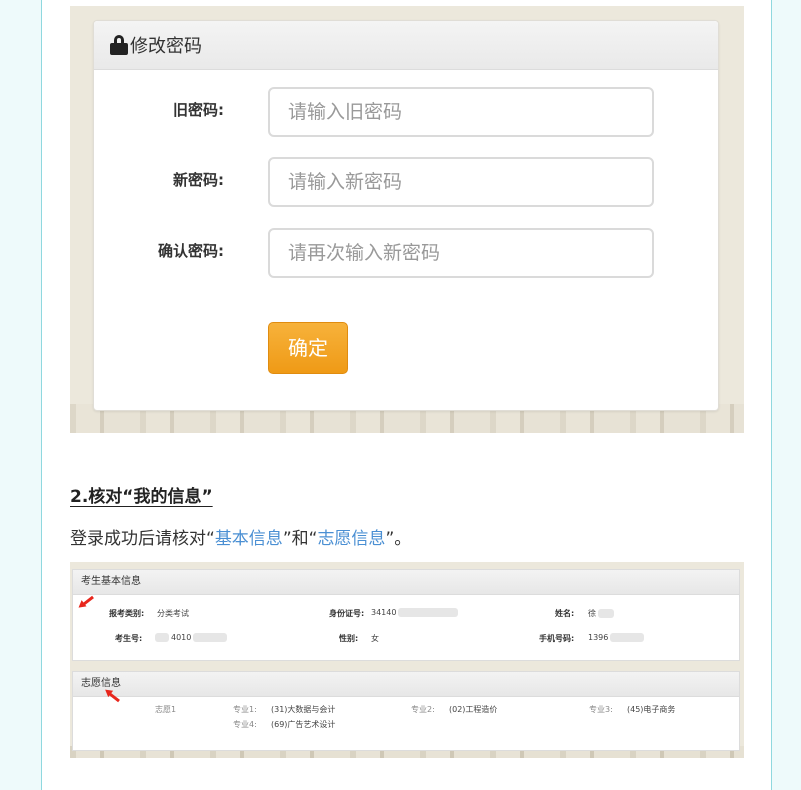 This screenshot has width=801, height=790. Describe the element at coordinates (303, 709) in the screenshot. I see `major1-value: (31)大数据与会计` at that location.